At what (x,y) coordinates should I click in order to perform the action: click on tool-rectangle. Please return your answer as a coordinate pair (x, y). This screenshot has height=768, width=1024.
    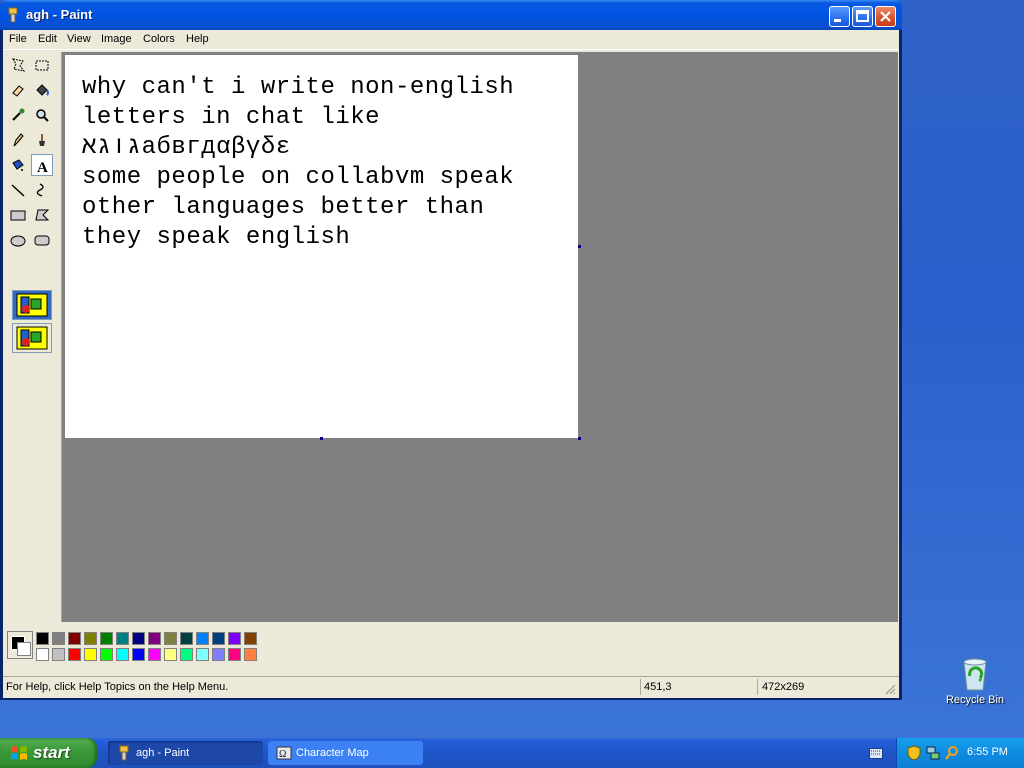
    Looking at the image, I should click on (18, 215).